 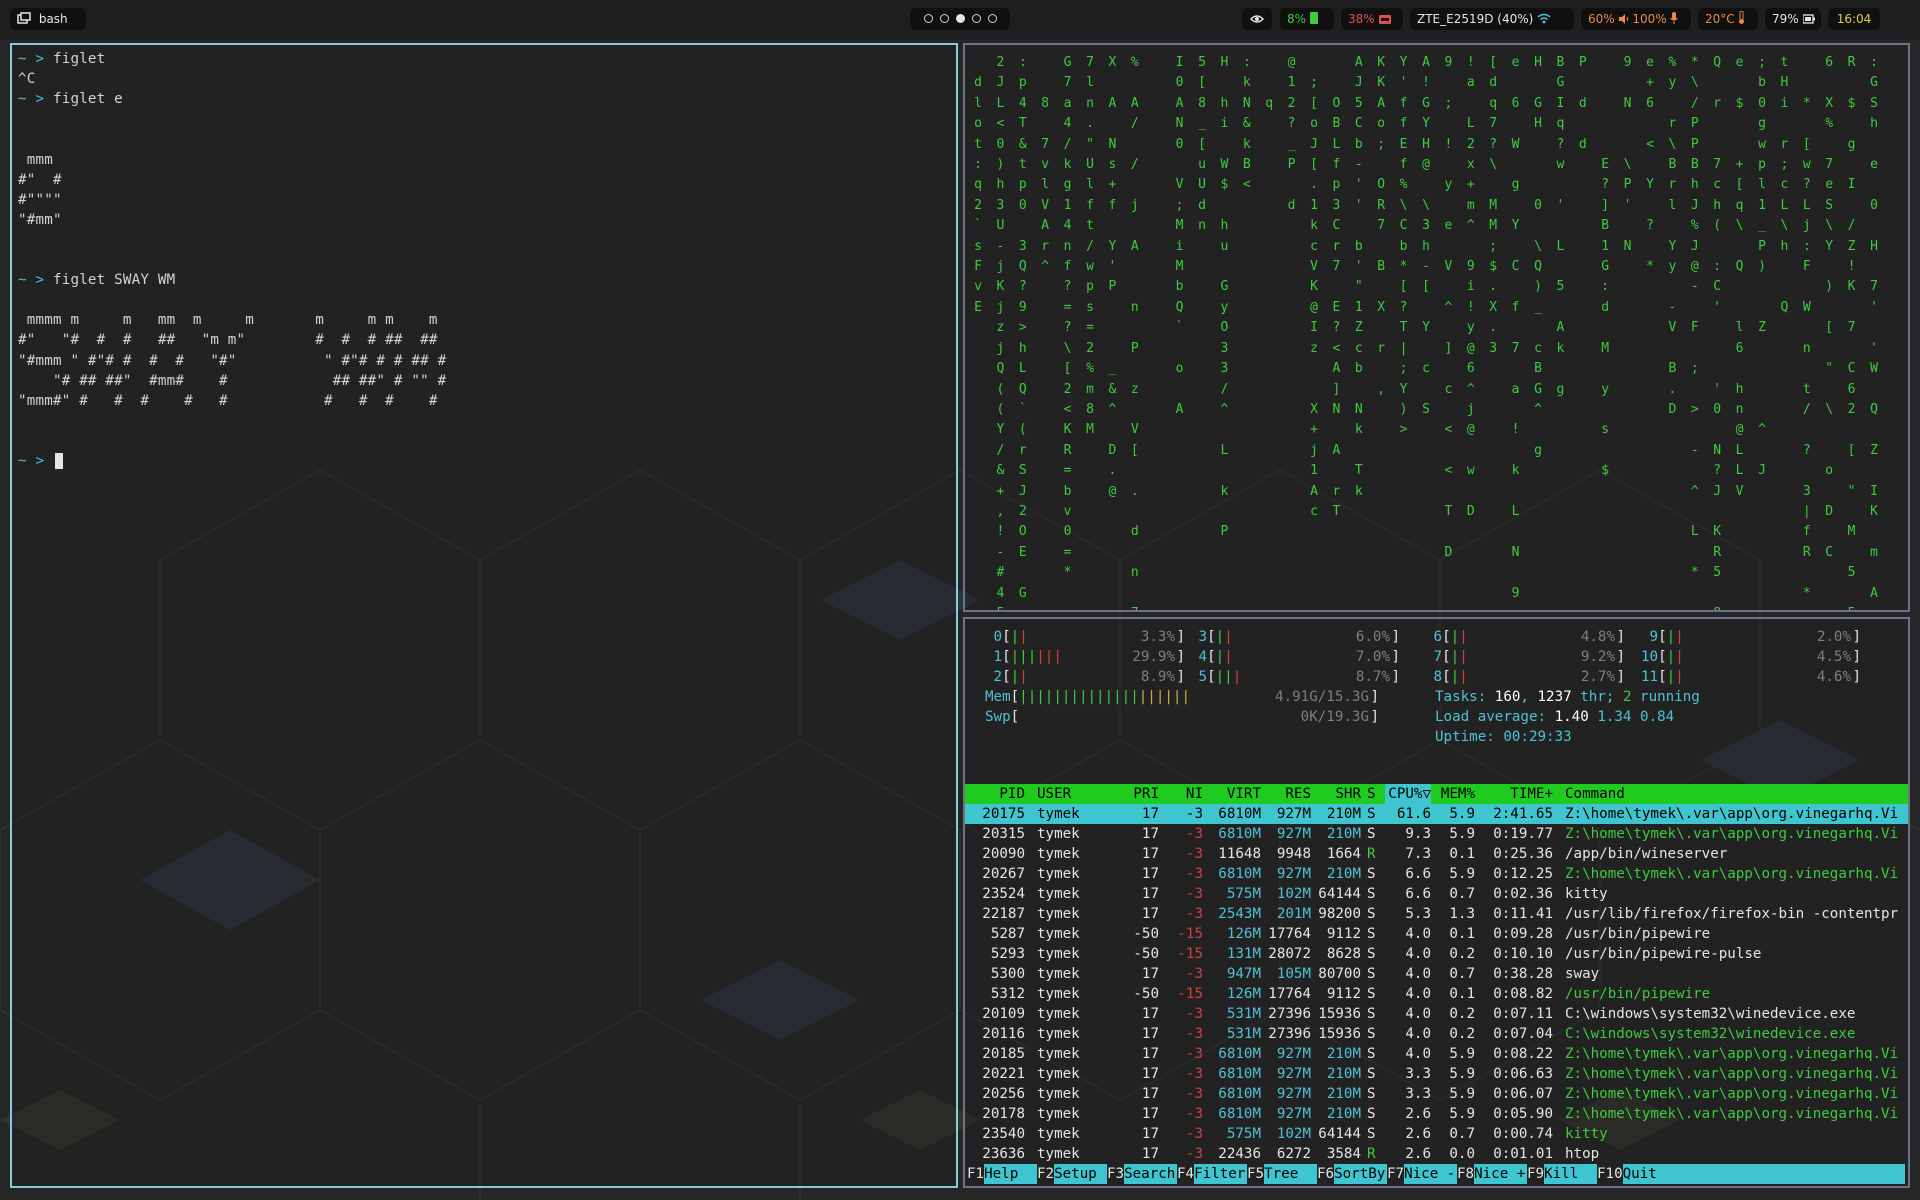 What do you see at coordinates (998, 717) in the screenshot?
I see `swap-label: Swp` at bounding box center [998, 717].